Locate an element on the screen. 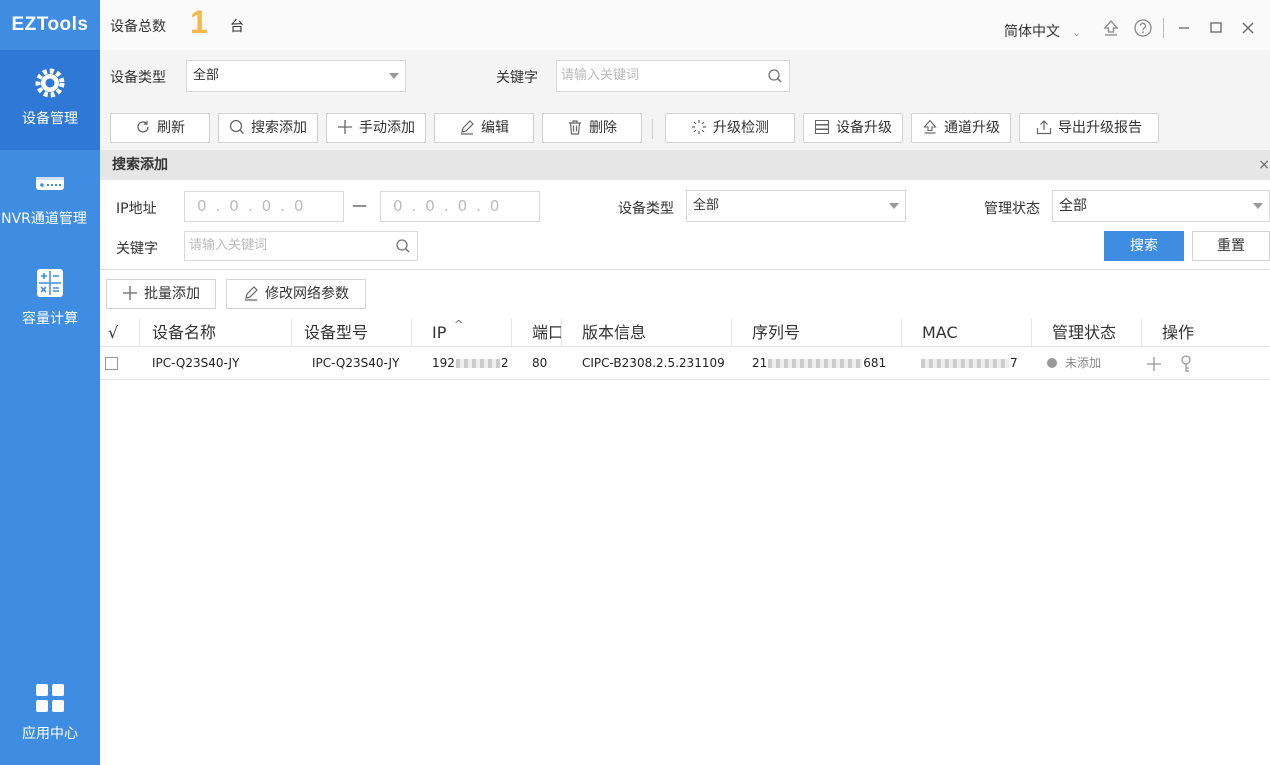 The image size is (1270, 765). column-port: 端口 is located at coordinates (537, 333).